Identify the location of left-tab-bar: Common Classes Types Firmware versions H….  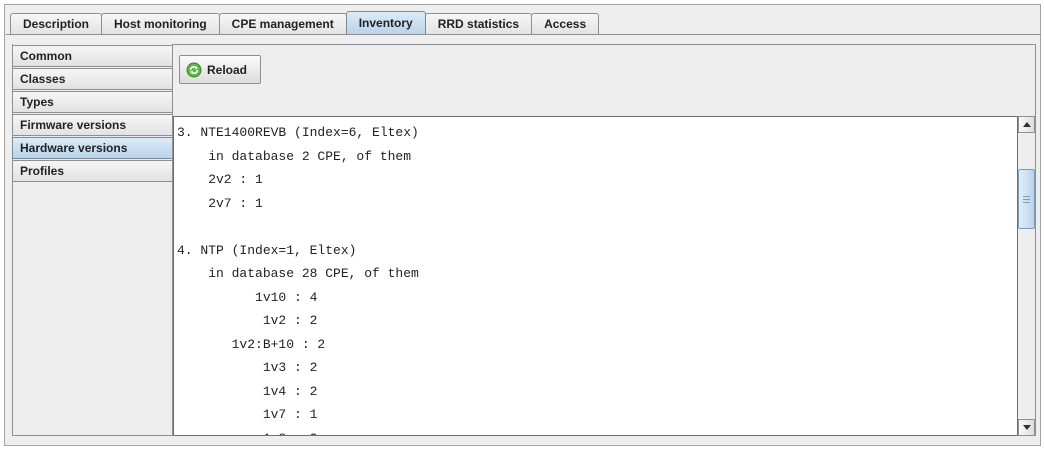
(92, 114).